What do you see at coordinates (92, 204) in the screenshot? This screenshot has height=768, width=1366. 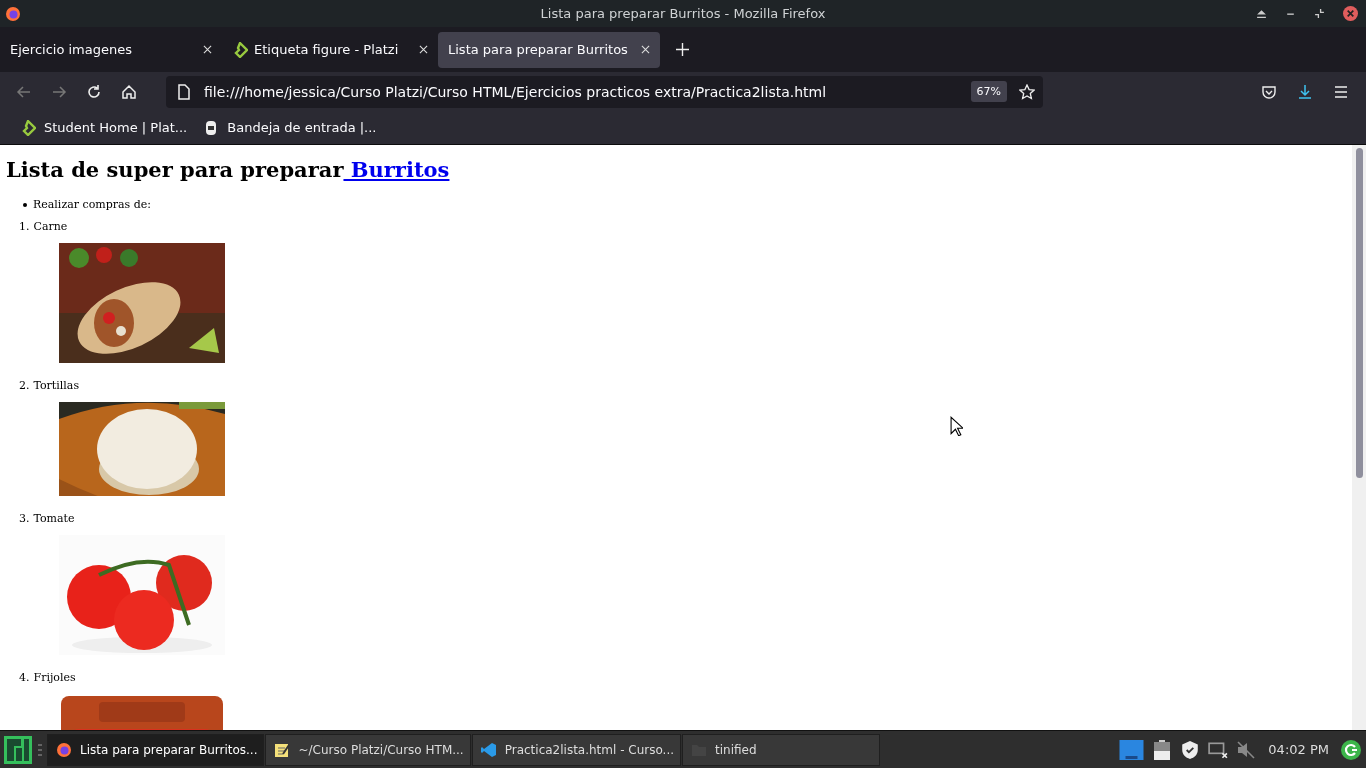 I see `list-text: Realizar compras de:` at bounding box center [92, 204].